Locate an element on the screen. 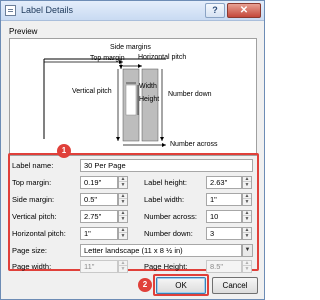  page-width-input: 11" is located at coordinates (99, 266).